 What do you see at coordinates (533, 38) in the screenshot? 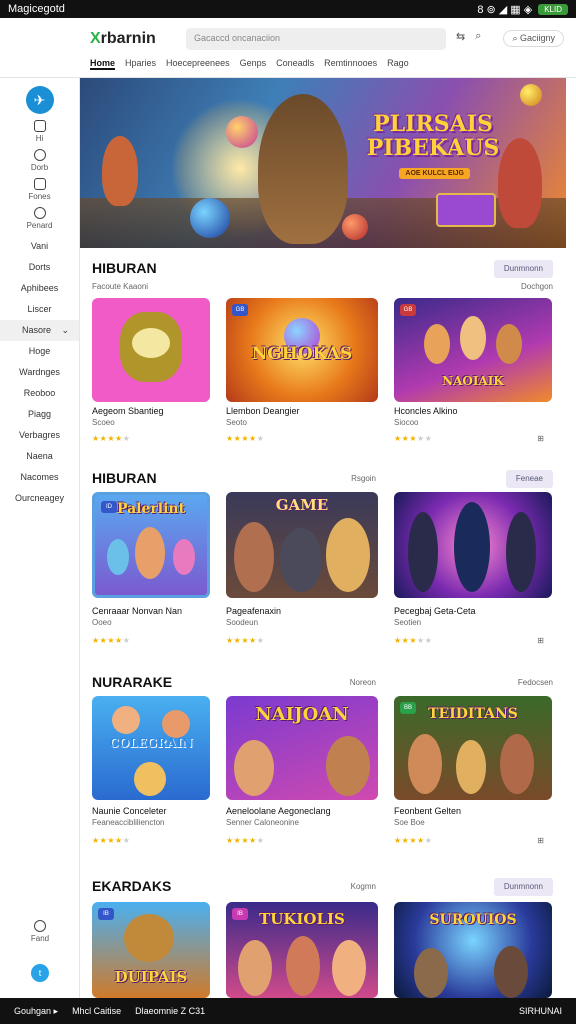
I see `category-button: ⌕ Gaciigny` at bounding box center [533, 38].